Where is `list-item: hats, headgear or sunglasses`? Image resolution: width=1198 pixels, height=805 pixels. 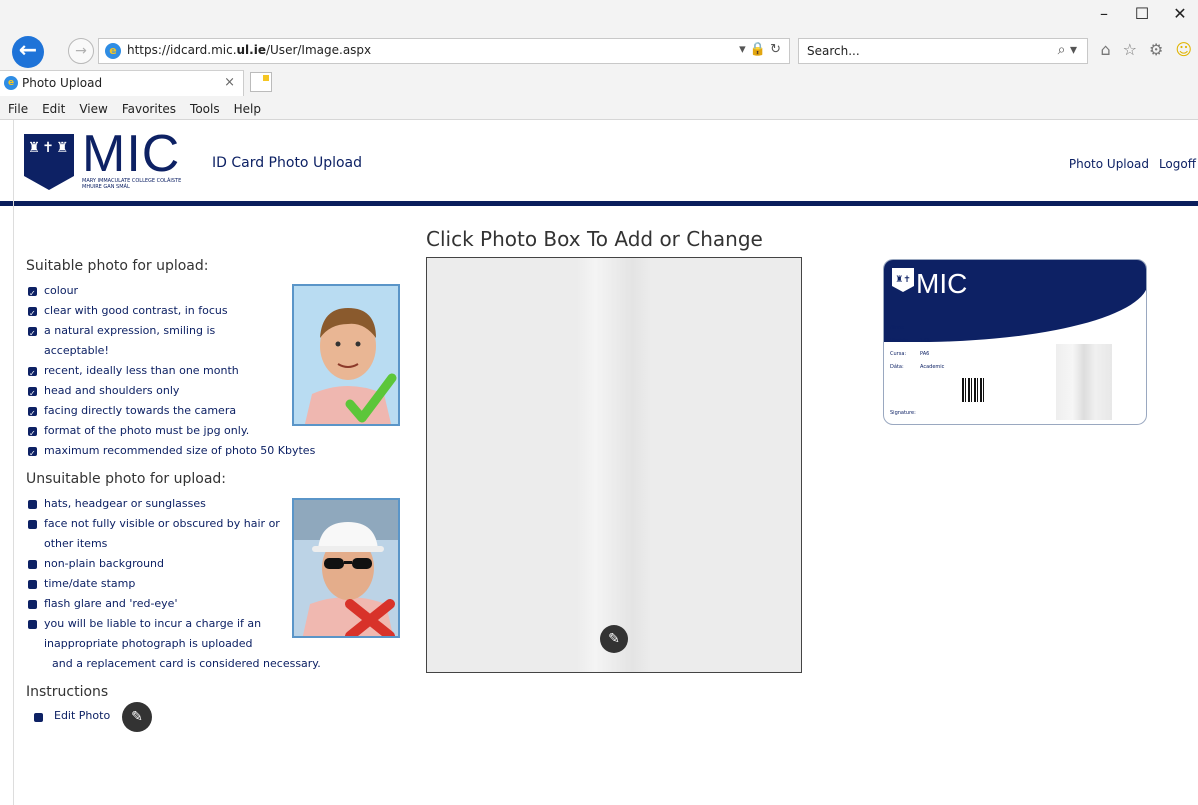 list-item: hats, headgear or sunglasses is located at coordinates (157, 504).